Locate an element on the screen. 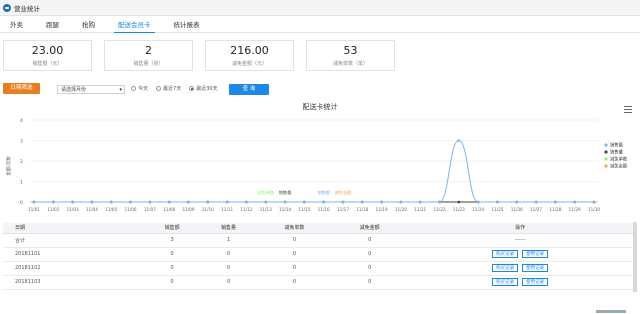  cell-date: 20181101 is located at coordinates (73, 254).